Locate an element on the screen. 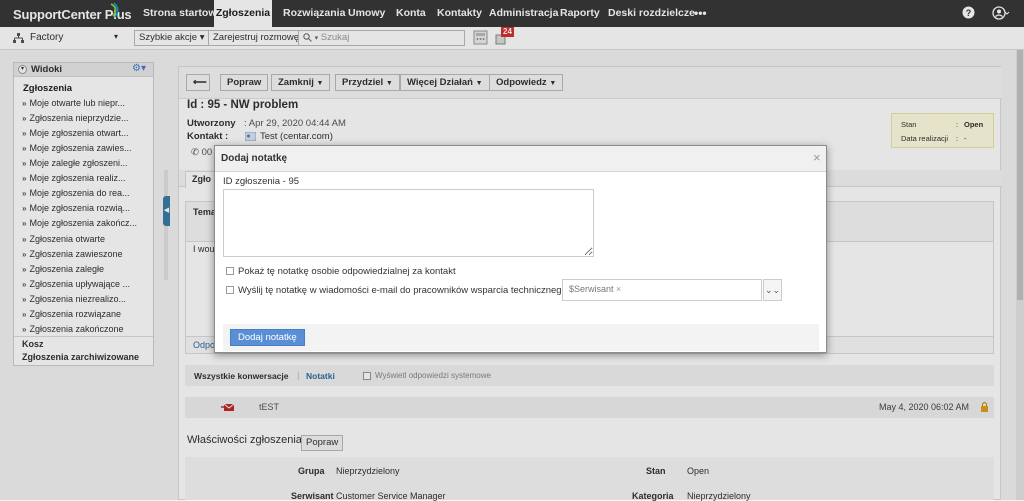  email-engineers-checkbox is located at coordinates (230, 290).